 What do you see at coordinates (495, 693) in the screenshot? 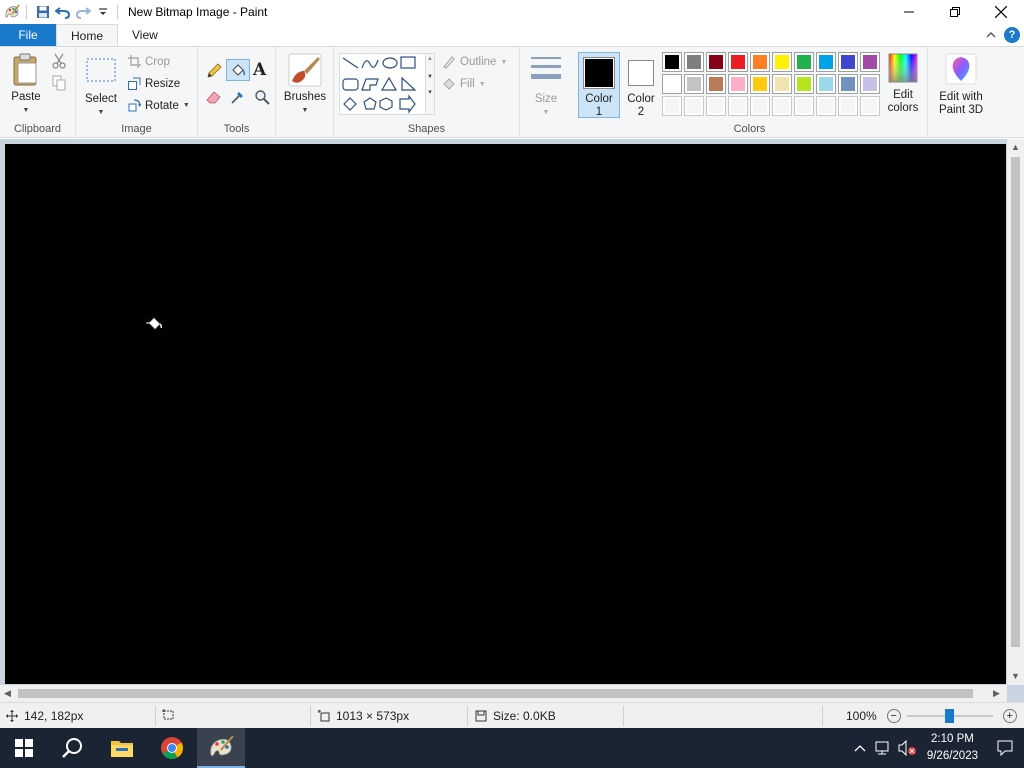
I see `horizontal-scroll-thumb` at bounding box center [495, 693].